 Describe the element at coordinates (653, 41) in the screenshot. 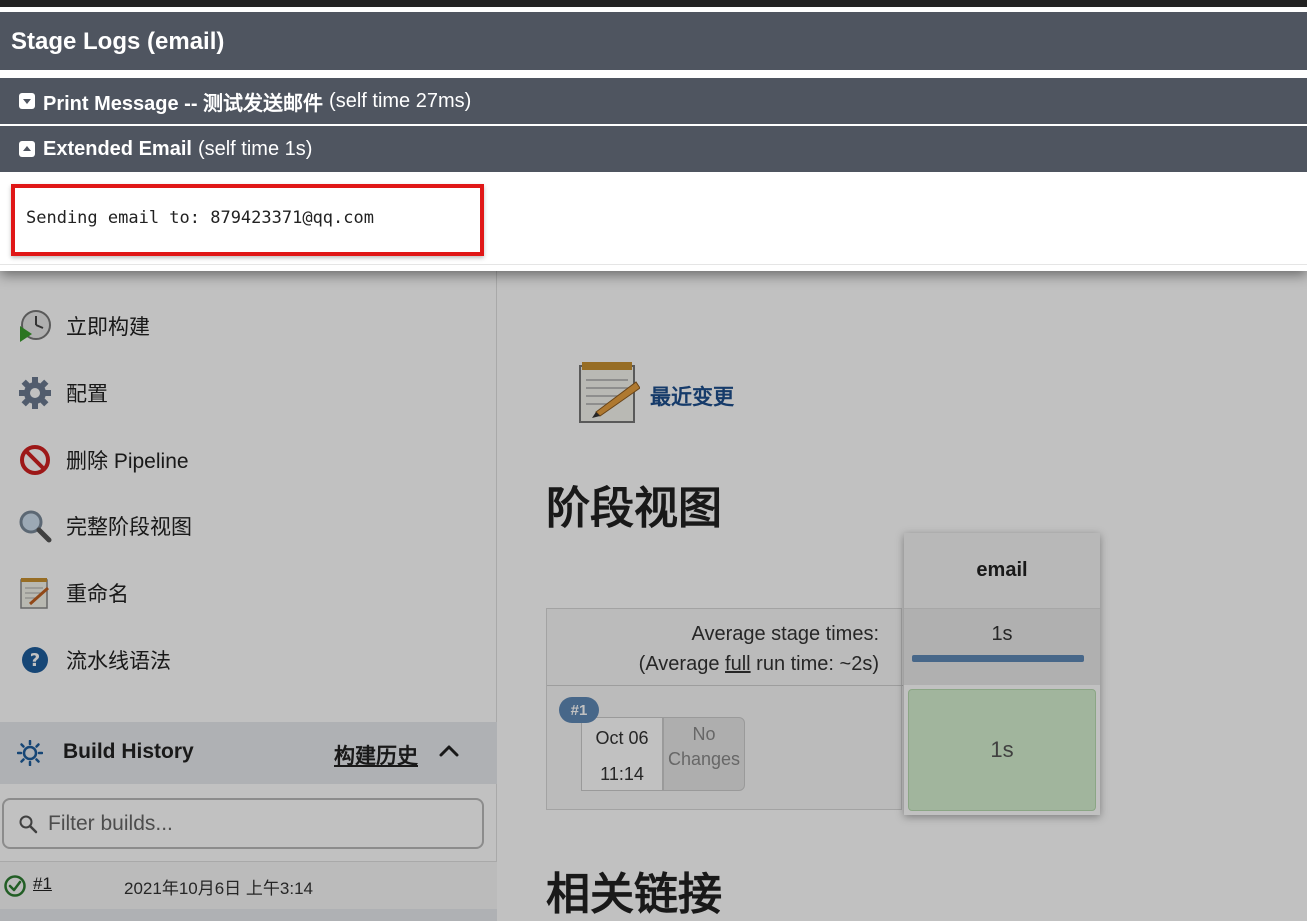

I see `modal-title: Stage Logs (email)` at that location.